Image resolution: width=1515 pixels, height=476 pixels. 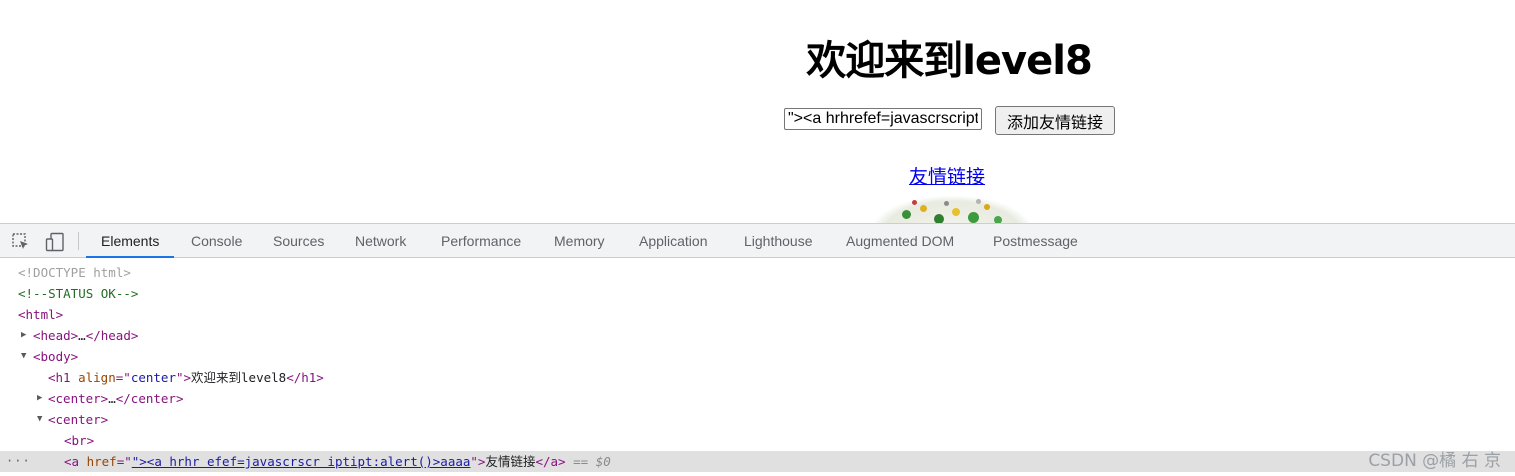 What do you see at coordinates (478, 461) in the screenshot?
I see `a-tag-end: ">` at bounding box center [478, 461].